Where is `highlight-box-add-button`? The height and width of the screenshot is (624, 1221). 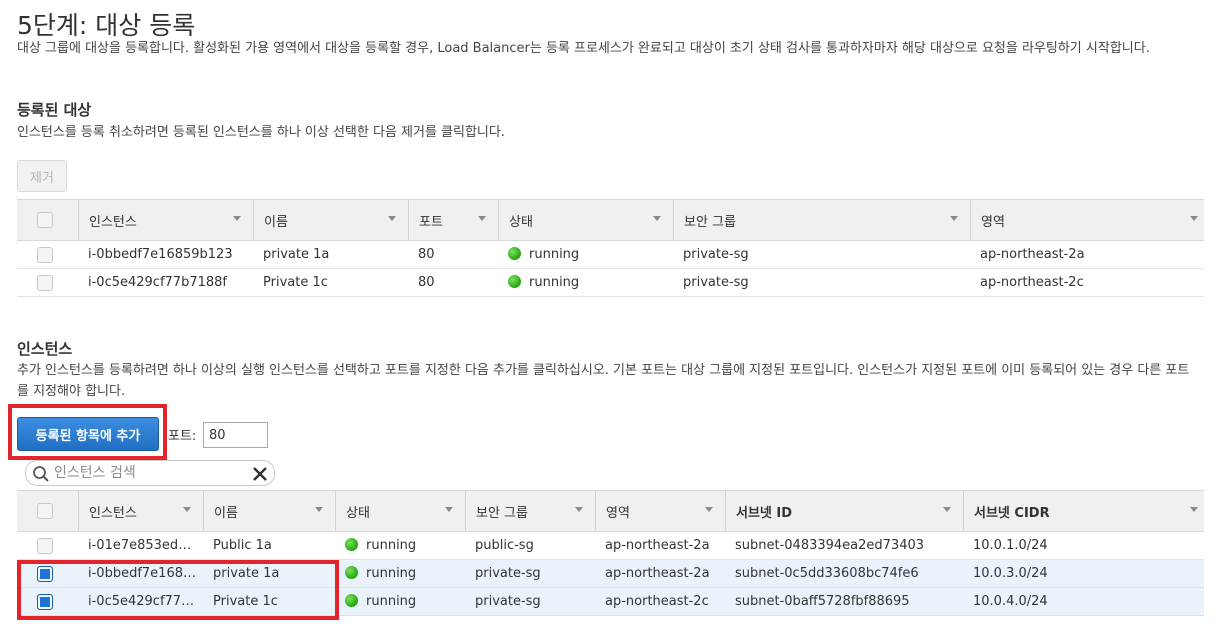 highlight-box-add-button is located at coordinates (87, 432).